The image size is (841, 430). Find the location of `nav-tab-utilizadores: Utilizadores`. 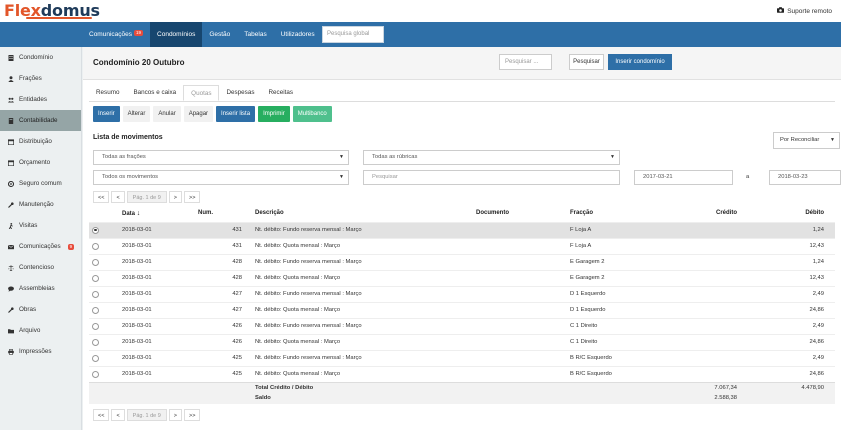

nav-tab-utilizadores: Utilizadores is located at coordinates (298, 34).